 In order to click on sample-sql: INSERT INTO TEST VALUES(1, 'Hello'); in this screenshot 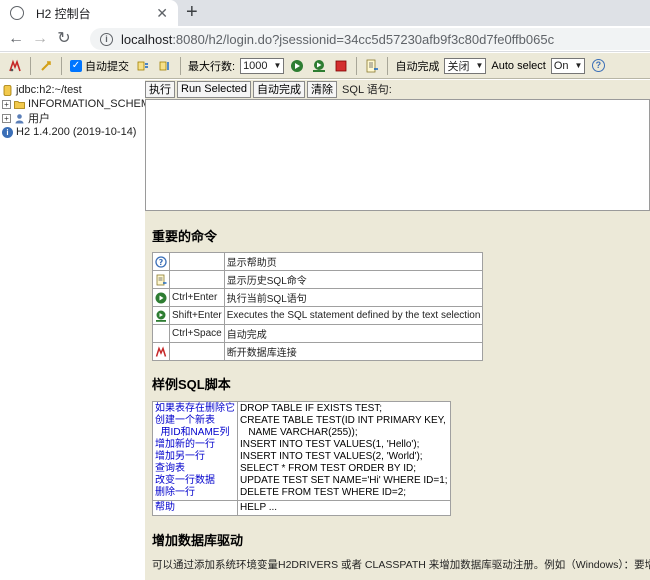, I will do `click(330, 444)`.